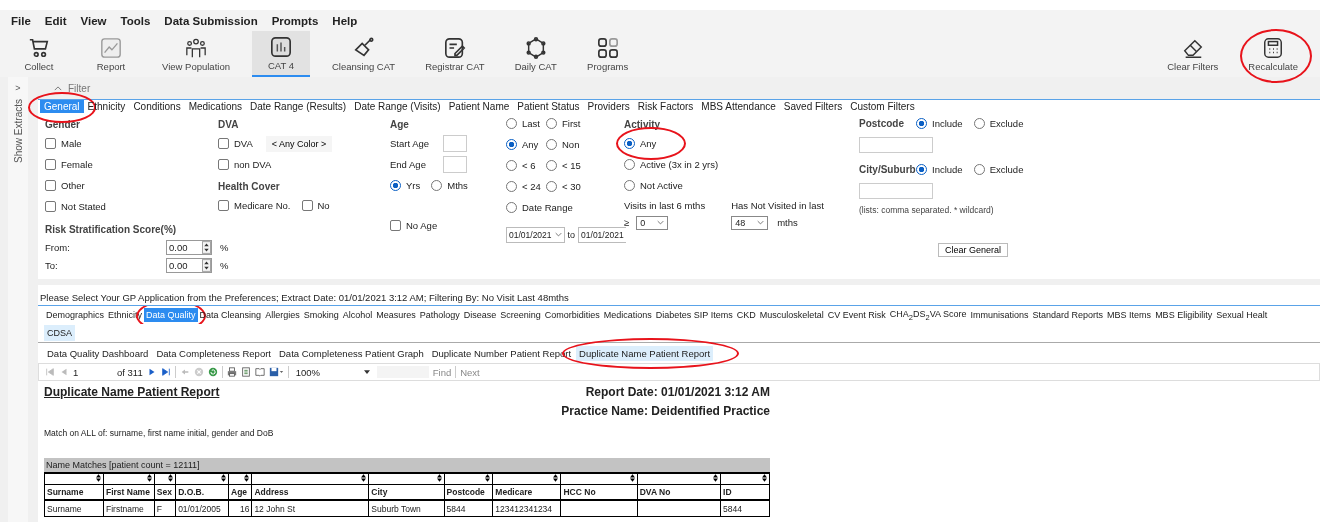  What do you see at coordinates (21, 20) in the screenshot?
I see `menu-item: File` at bounding box center [21, 20].